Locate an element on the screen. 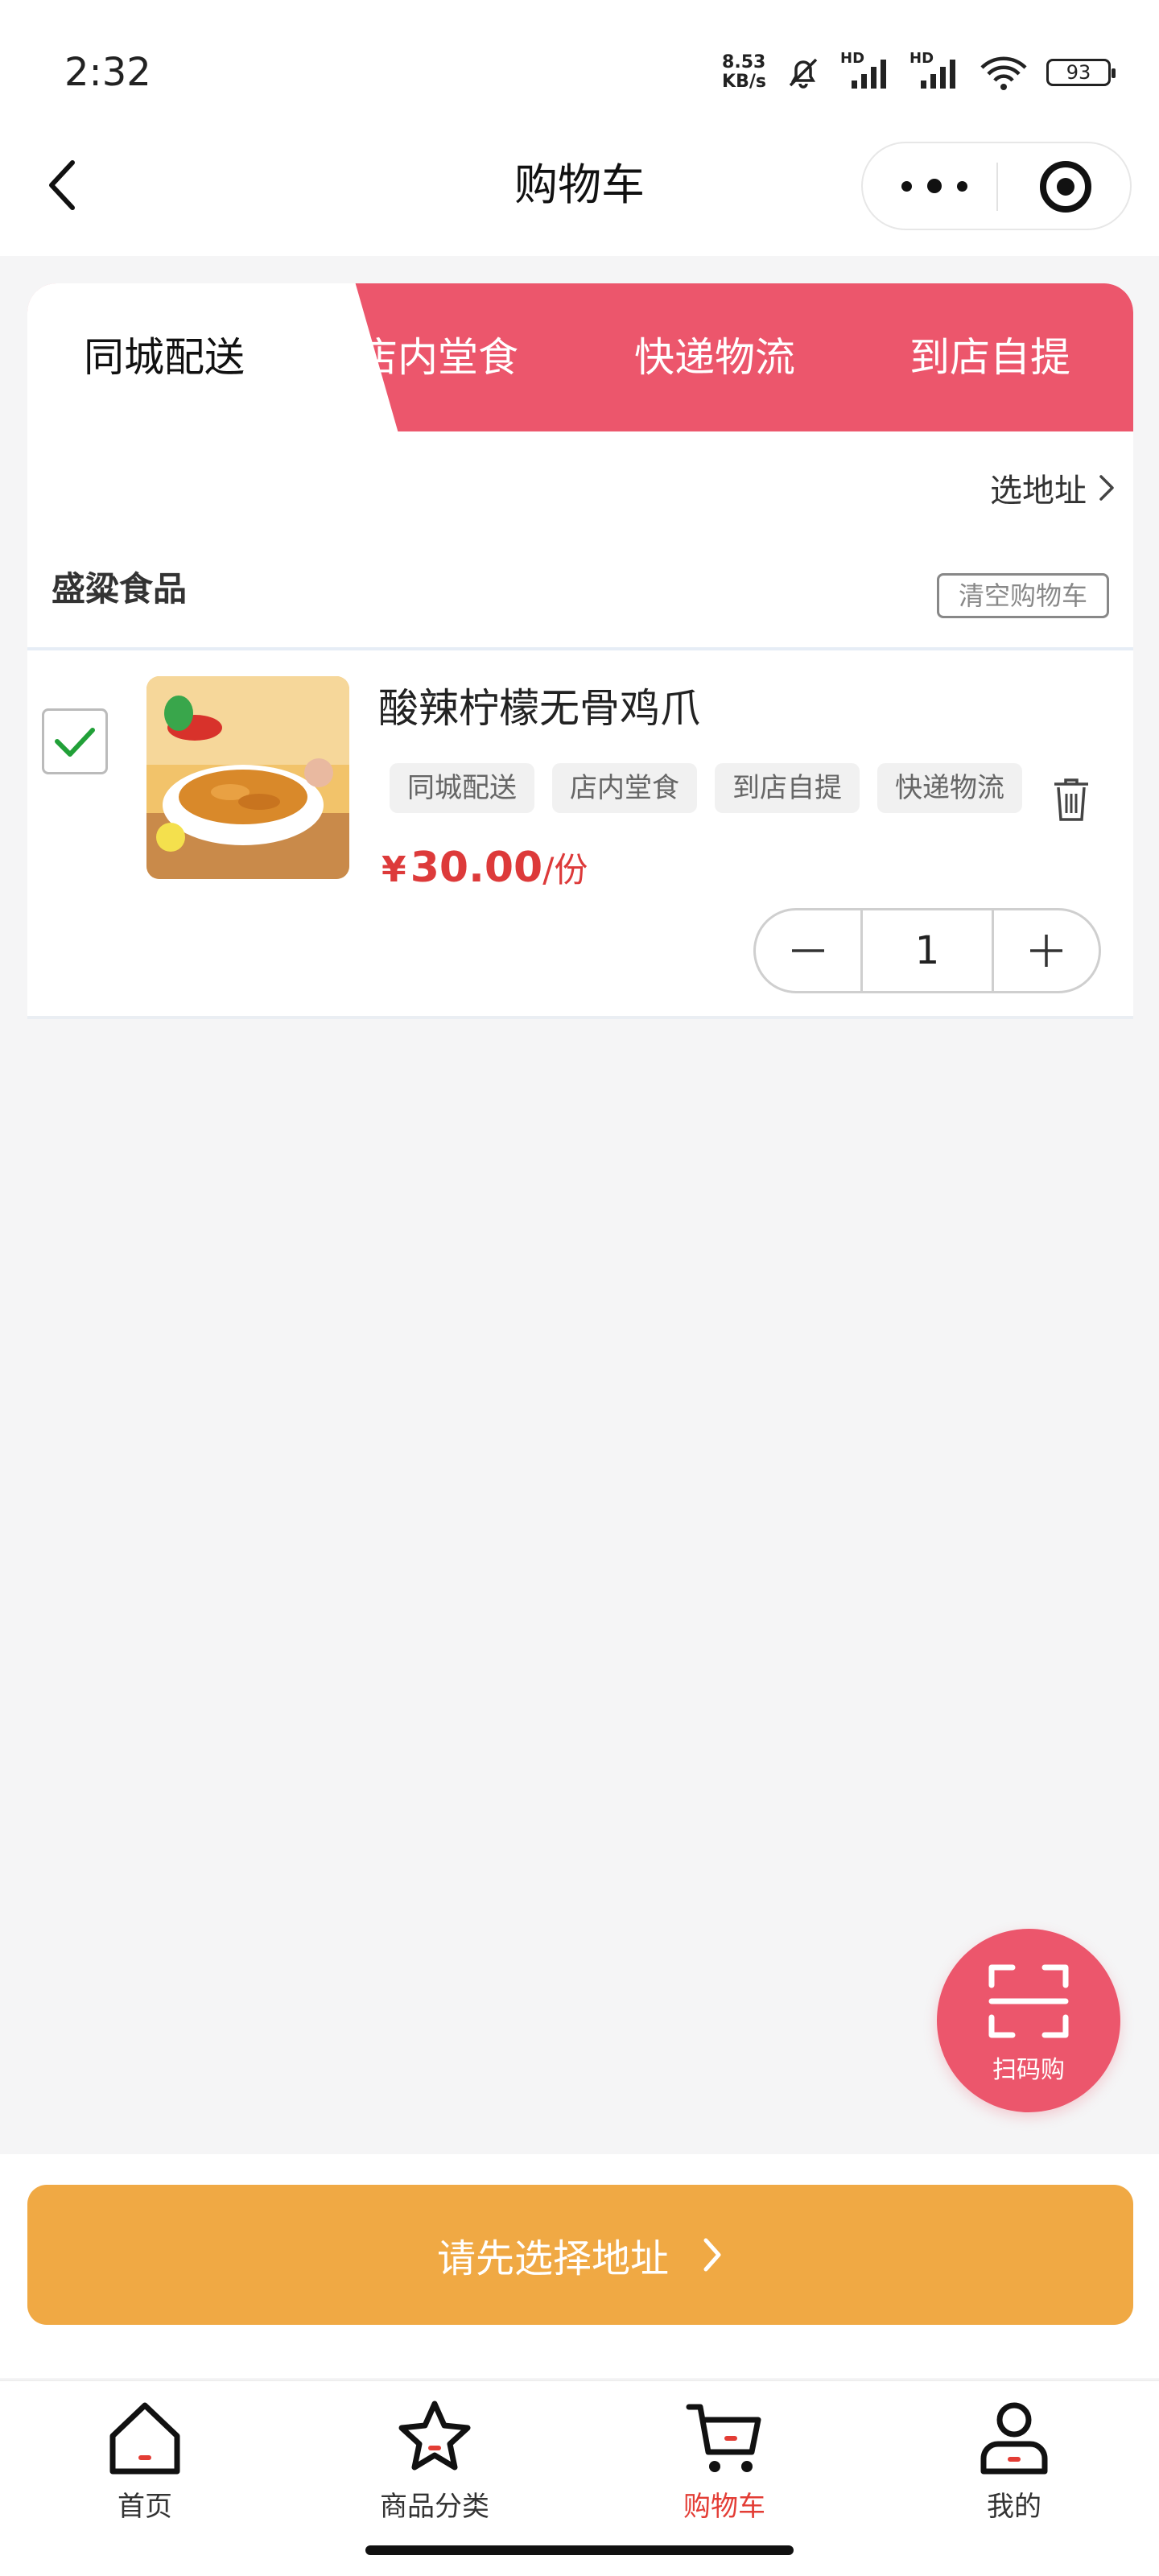  increase-button is located at coordinates (1046, 950).